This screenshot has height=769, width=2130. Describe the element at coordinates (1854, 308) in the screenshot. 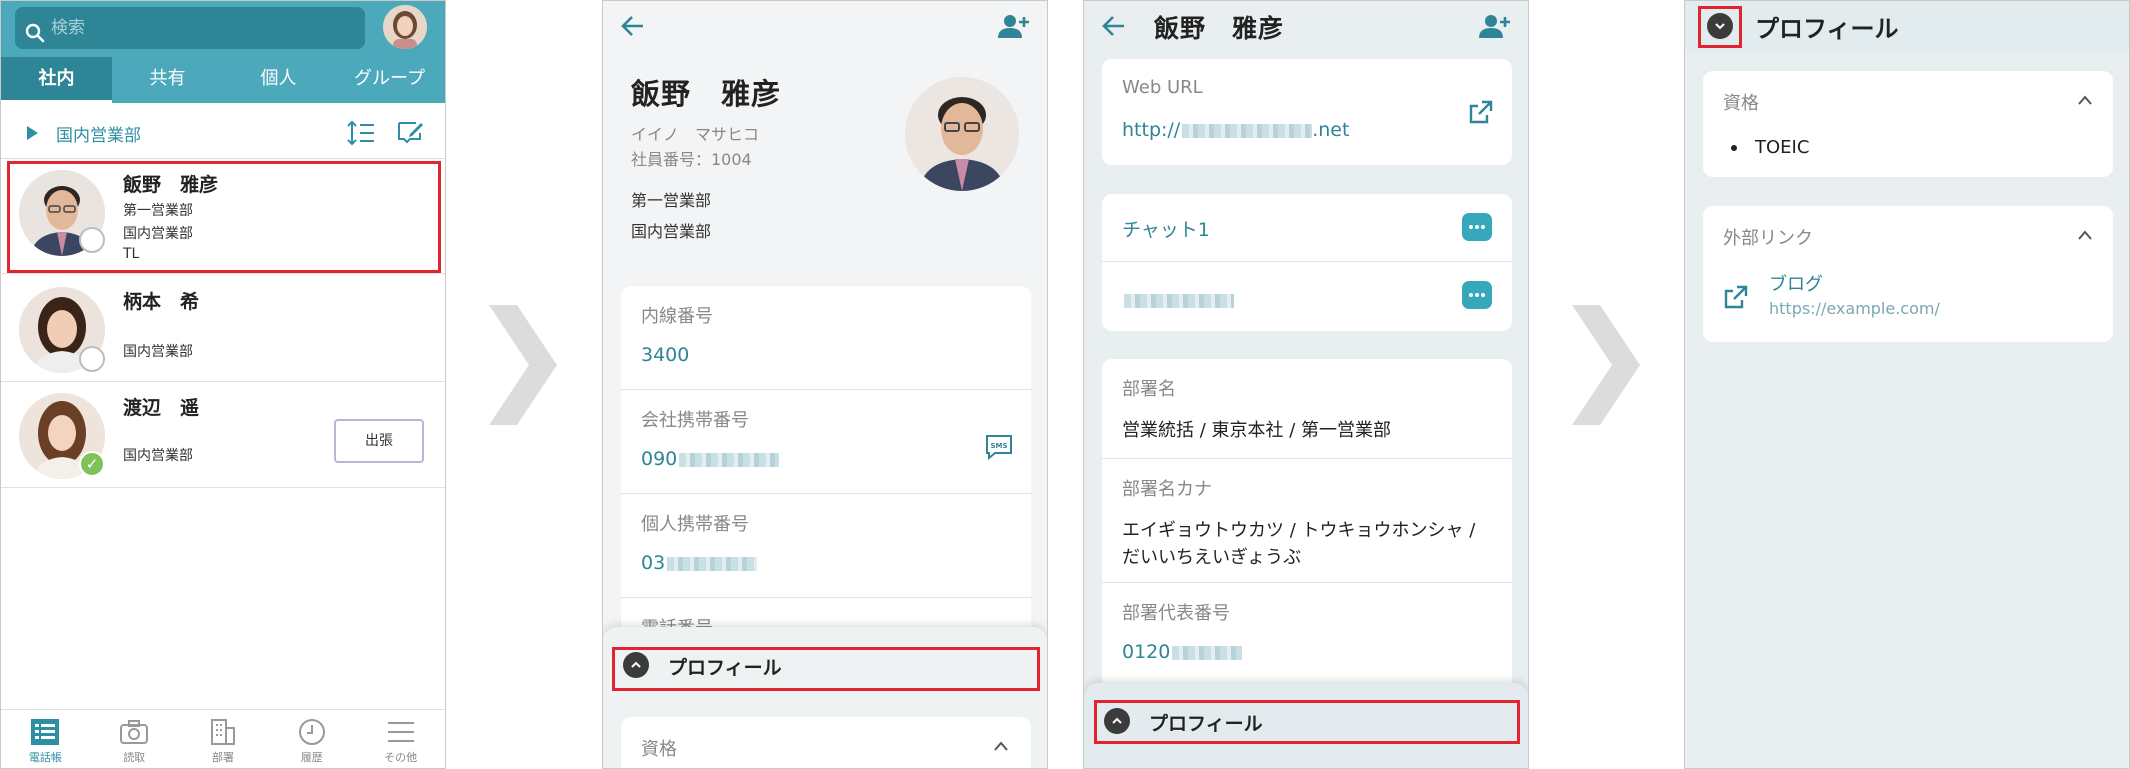

I see `link-url: https://example.com/` at that location.